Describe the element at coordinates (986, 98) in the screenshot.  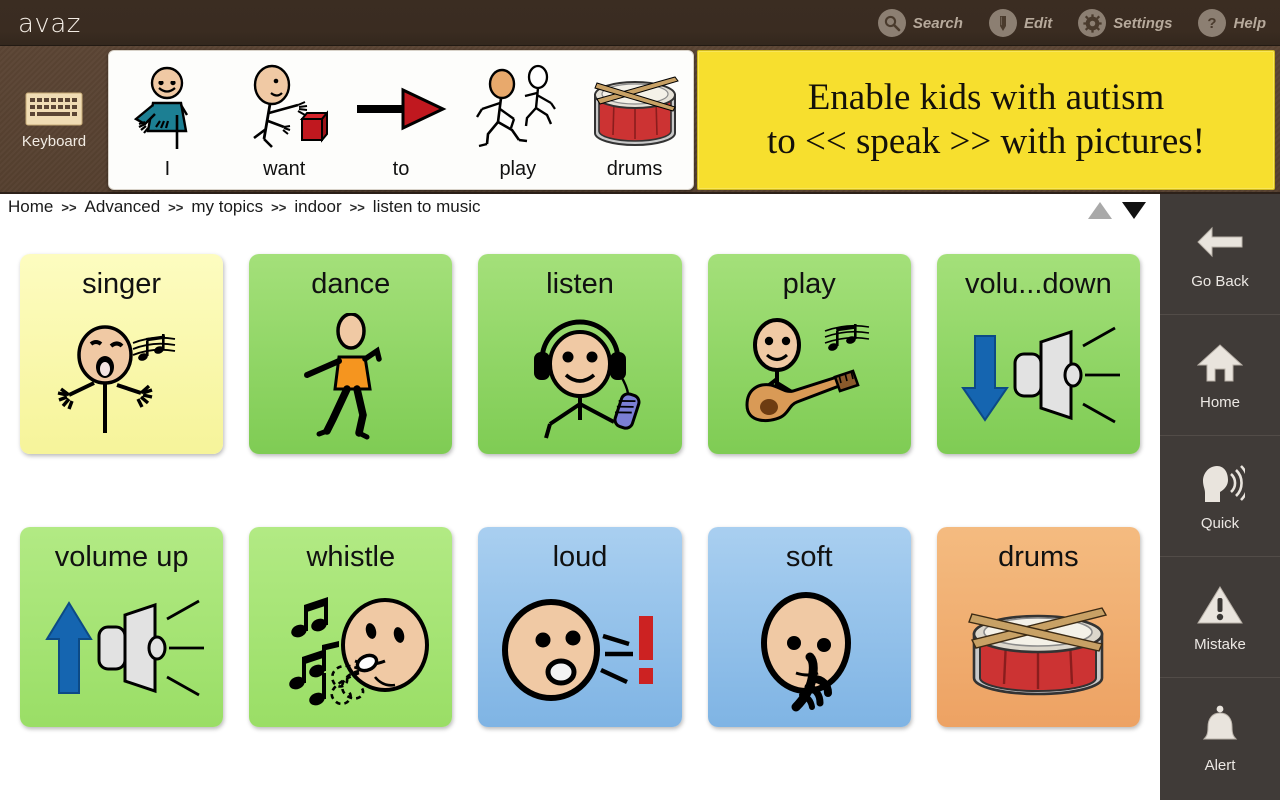
I see `promo-line-1: Enable kids with autism` at that location.